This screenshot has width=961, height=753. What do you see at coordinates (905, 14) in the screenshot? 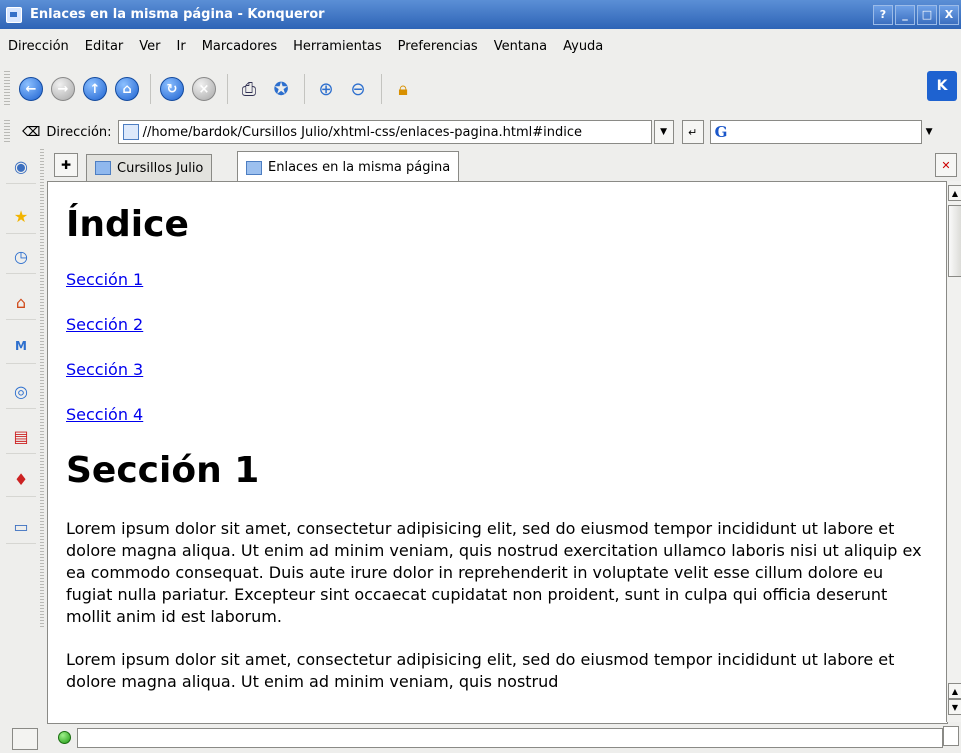
I see `minimize-button: _` at bounding box center [905, 14].